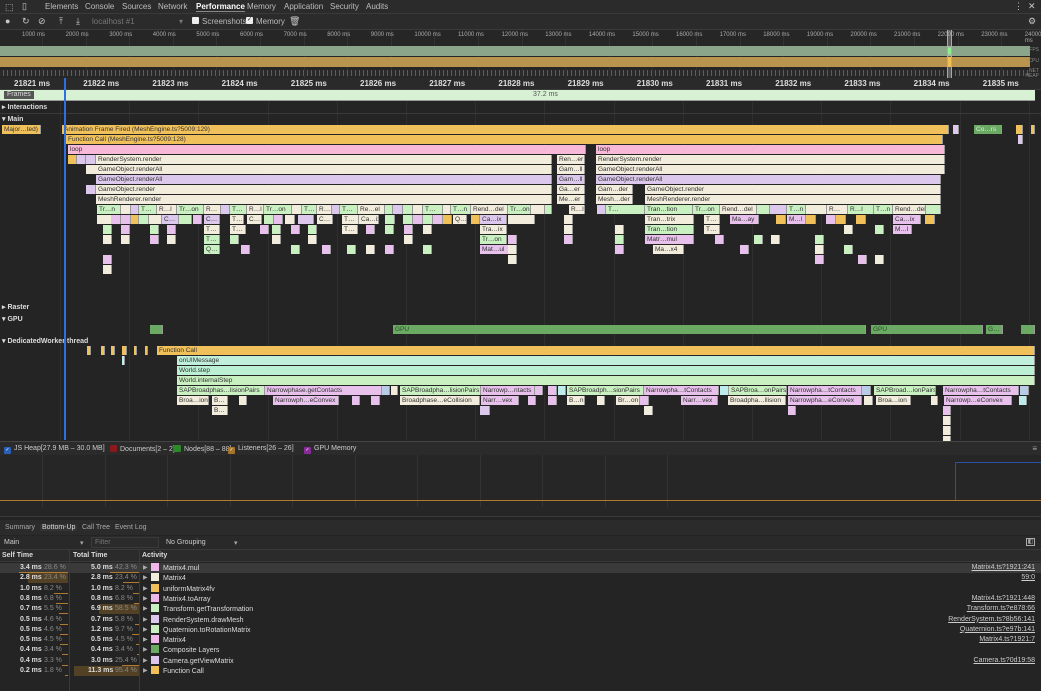  What do you see at coordinates (1032, 6) in the screenshot?
I see `close-icon: ✕` at bounding box center [1032, 6].